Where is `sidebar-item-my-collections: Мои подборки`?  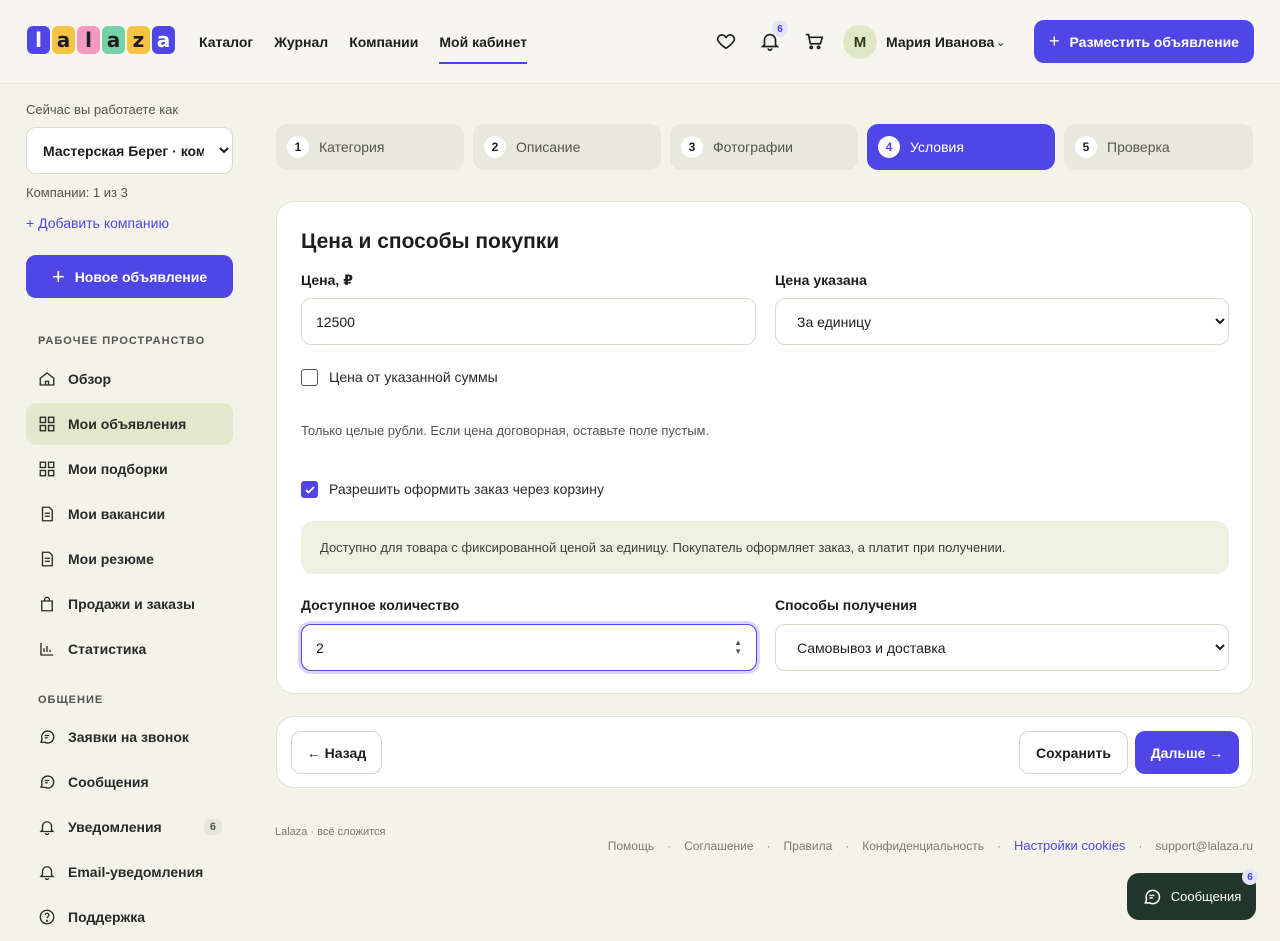
sidebar-item-my-collections: Мои подборки is located at coordinates (129, 469).